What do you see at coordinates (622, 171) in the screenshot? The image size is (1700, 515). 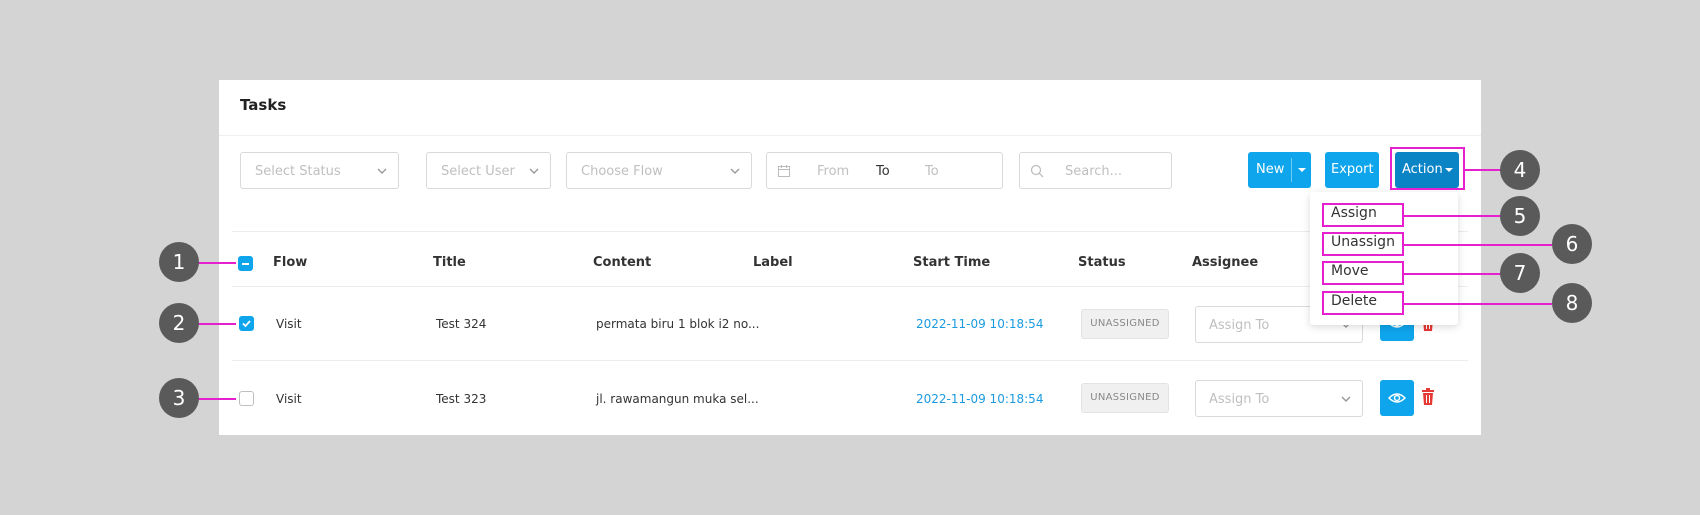 I see `flow-select-placeholder: Choose Flow` at bounding box center [622, 171].